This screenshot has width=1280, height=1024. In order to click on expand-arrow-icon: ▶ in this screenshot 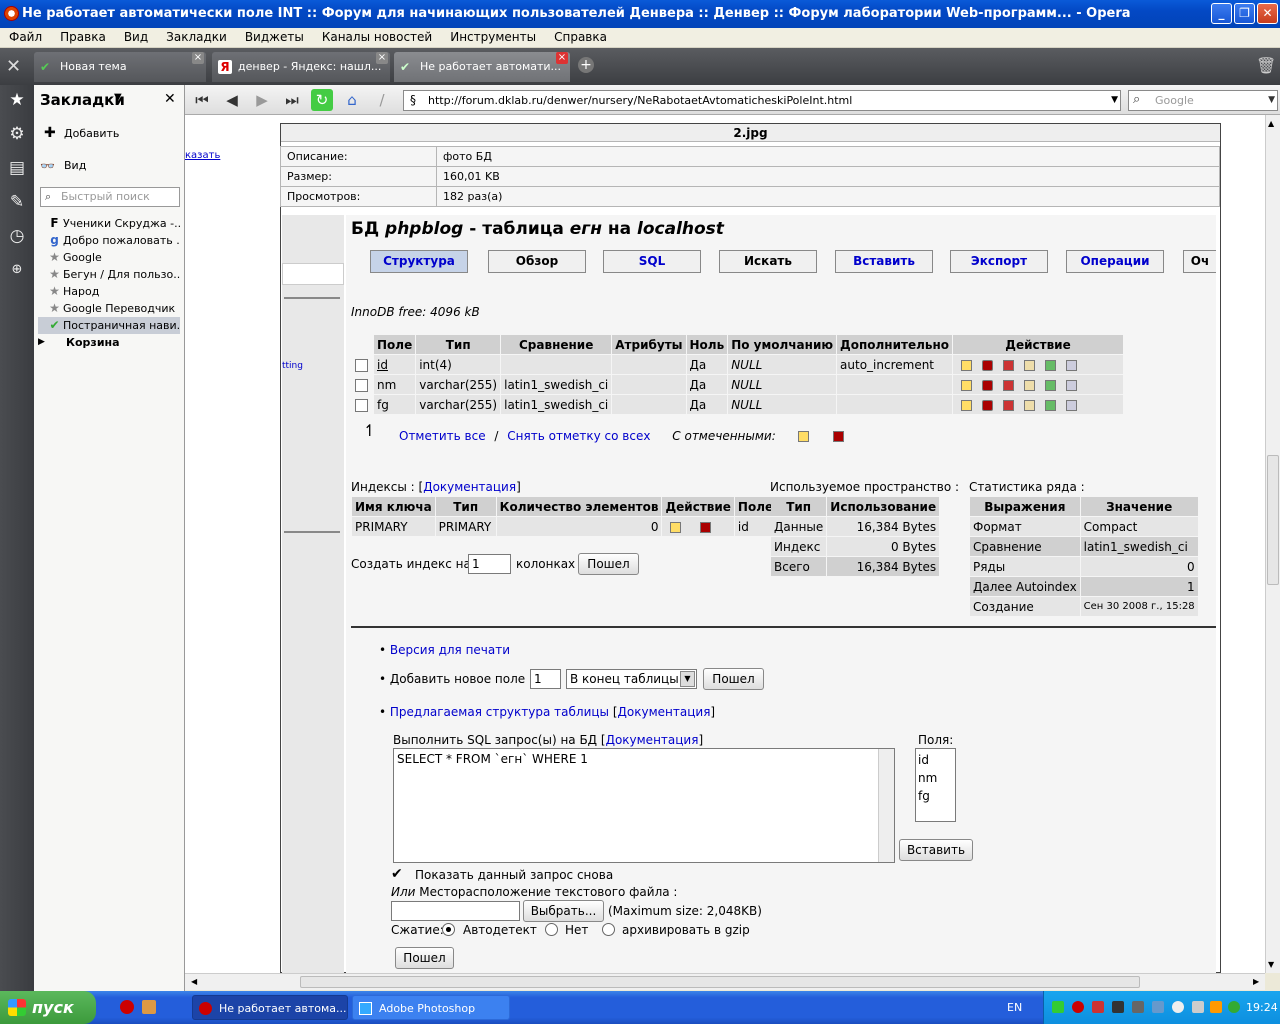, I will do `click(41, 342)`.